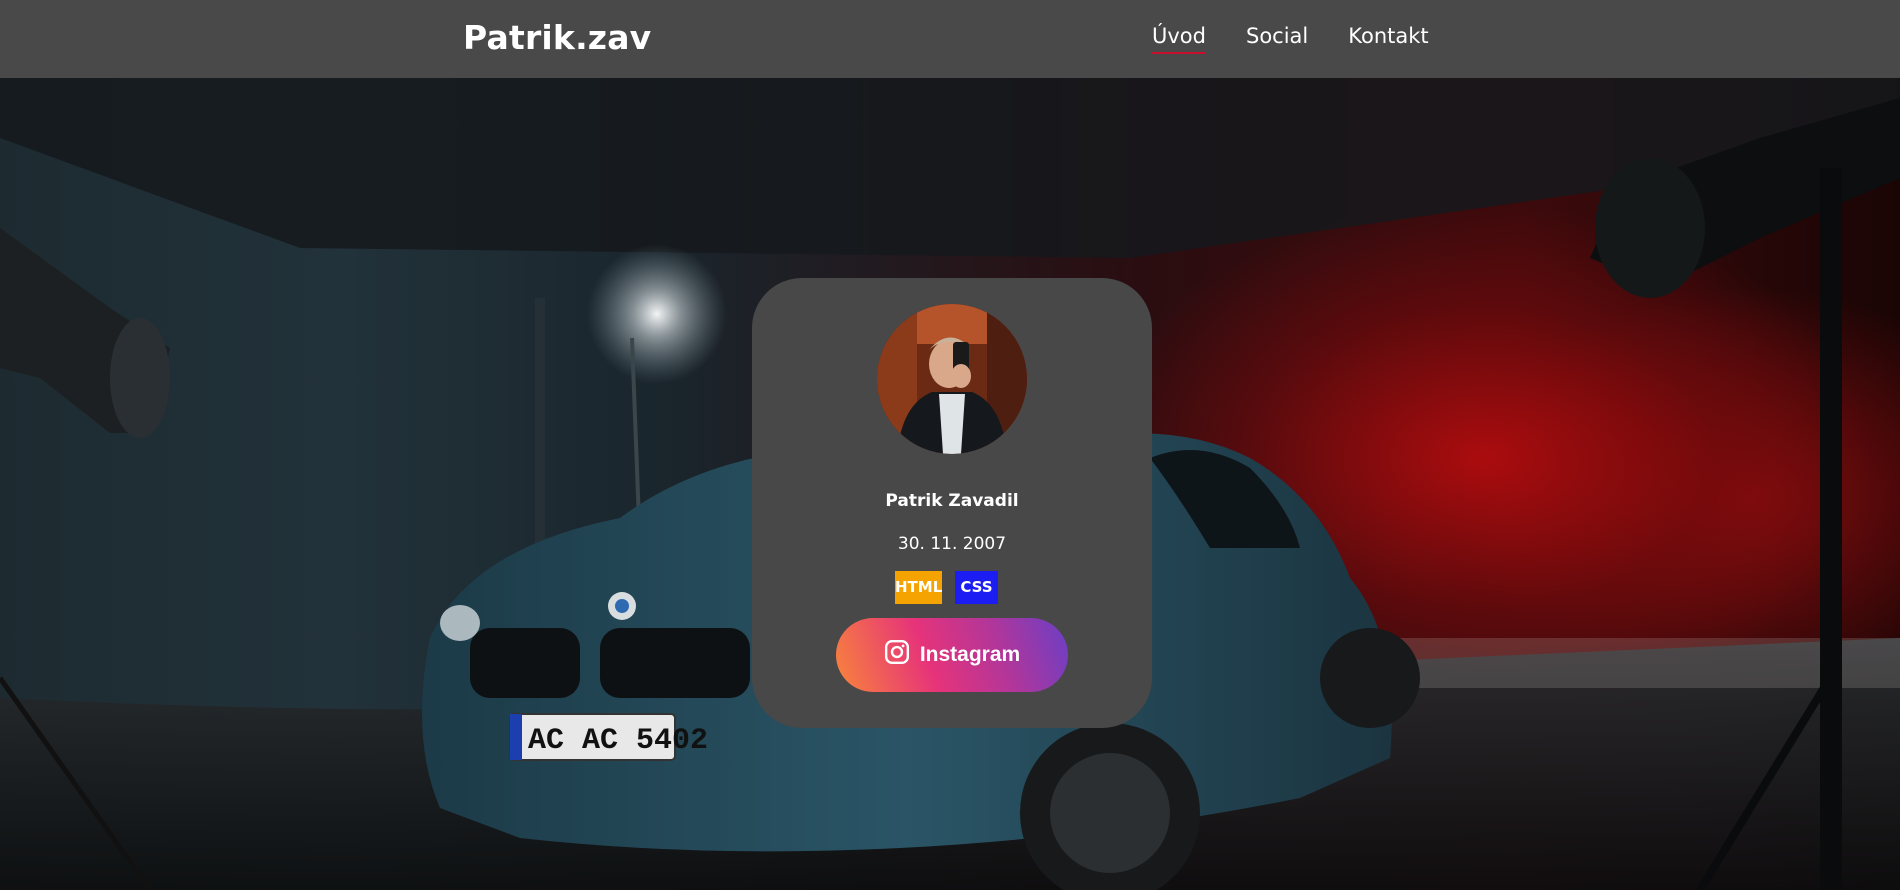 This screenshot has height=890, width=1900. I want to click on nav-link-social: Social, so click(1277, 39).